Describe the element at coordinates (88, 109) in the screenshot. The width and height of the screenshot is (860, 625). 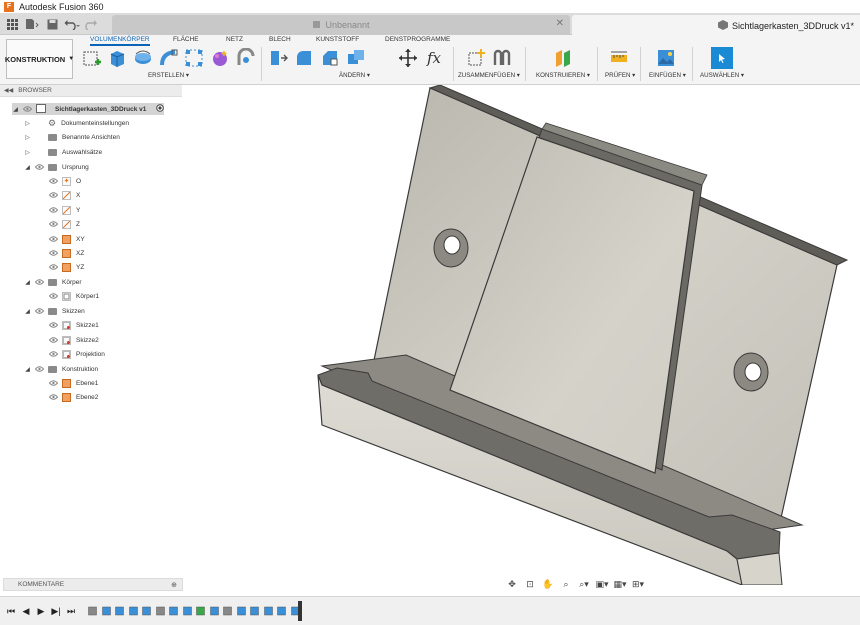
I see `browser-tree-item: ◢ Sichtlagerkasten_3DDruck v1` at that location.